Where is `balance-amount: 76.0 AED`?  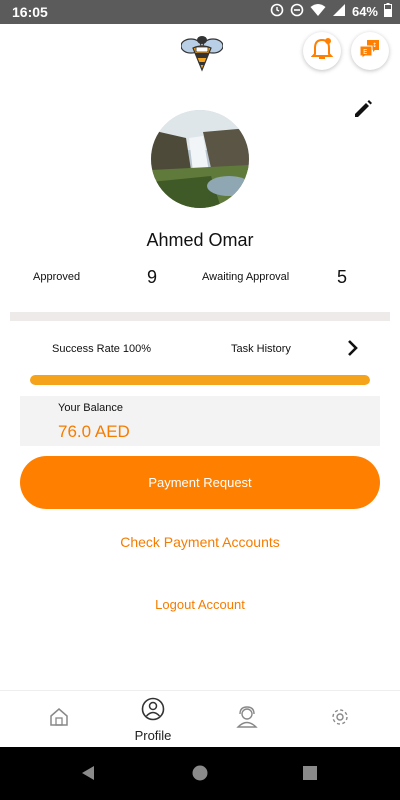
balance-amount: 76.0 AED is located at coordinates (94, 431).